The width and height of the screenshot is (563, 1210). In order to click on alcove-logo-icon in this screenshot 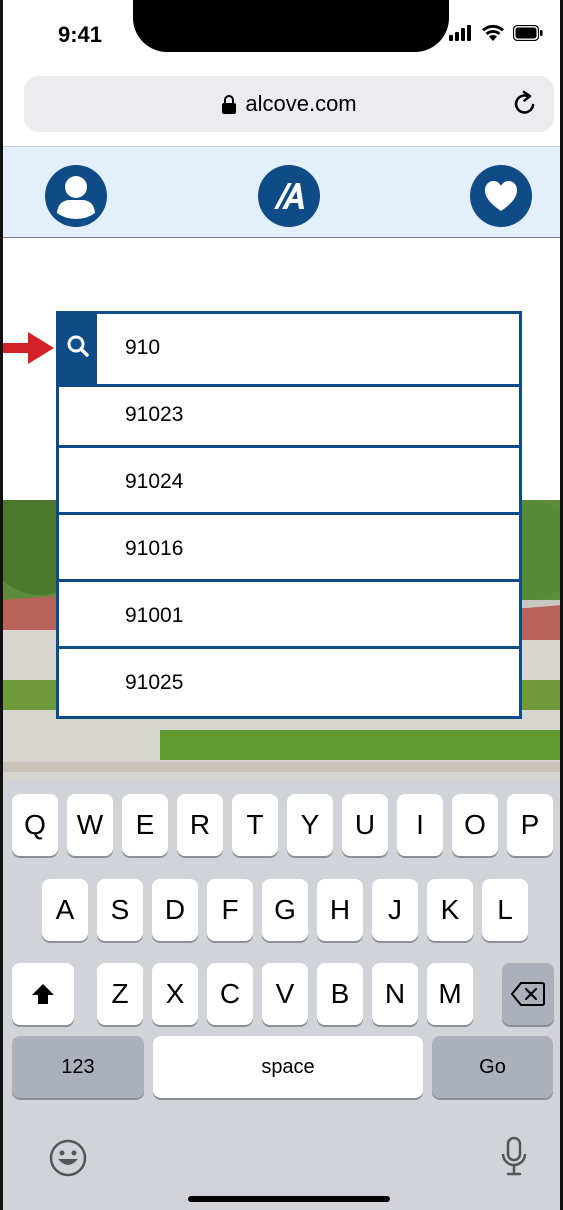, I will do `click(289, 196)`.